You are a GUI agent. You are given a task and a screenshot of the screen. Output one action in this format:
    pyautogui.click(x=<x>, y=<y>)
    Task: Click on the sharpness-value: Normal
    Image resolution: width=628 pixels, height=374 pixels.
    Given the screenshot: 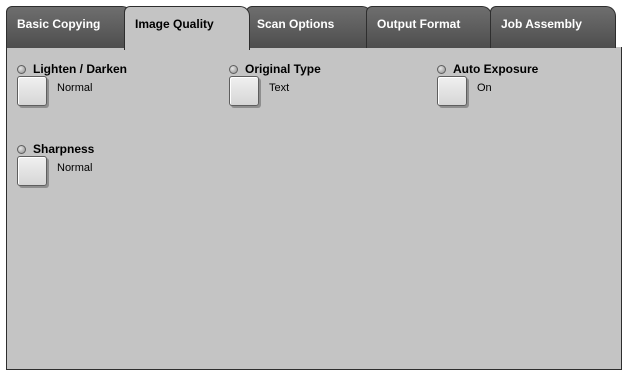 What is the action you would take?
    pyautogui.click(x=75, y=168)
    